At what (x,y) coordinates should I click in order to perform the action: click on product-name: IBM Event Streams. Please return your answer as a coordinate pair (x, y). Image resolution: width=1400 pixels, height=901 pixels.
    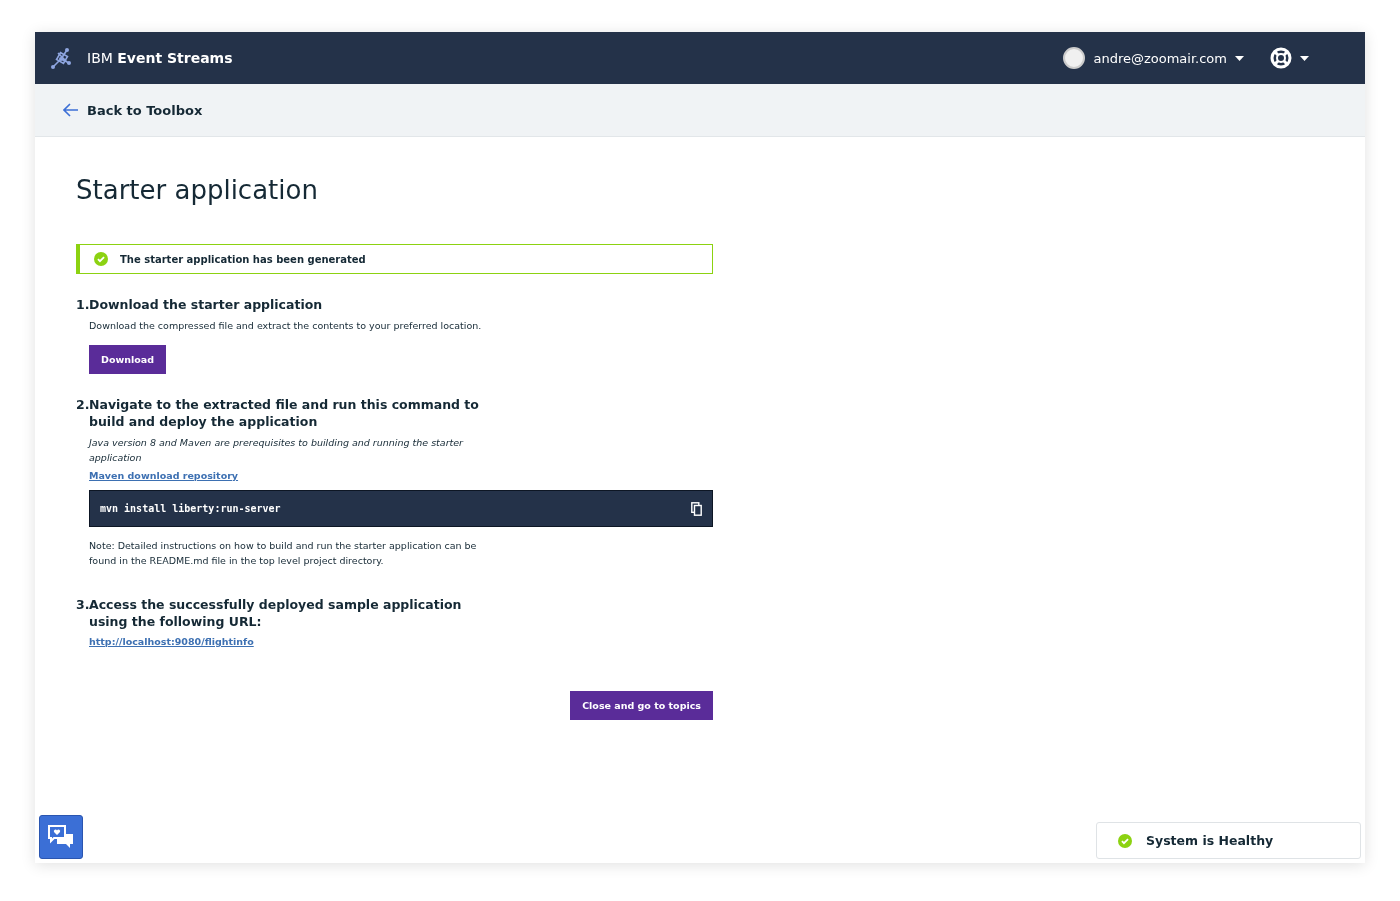
    Looking at the image, I should click on (160, 58).